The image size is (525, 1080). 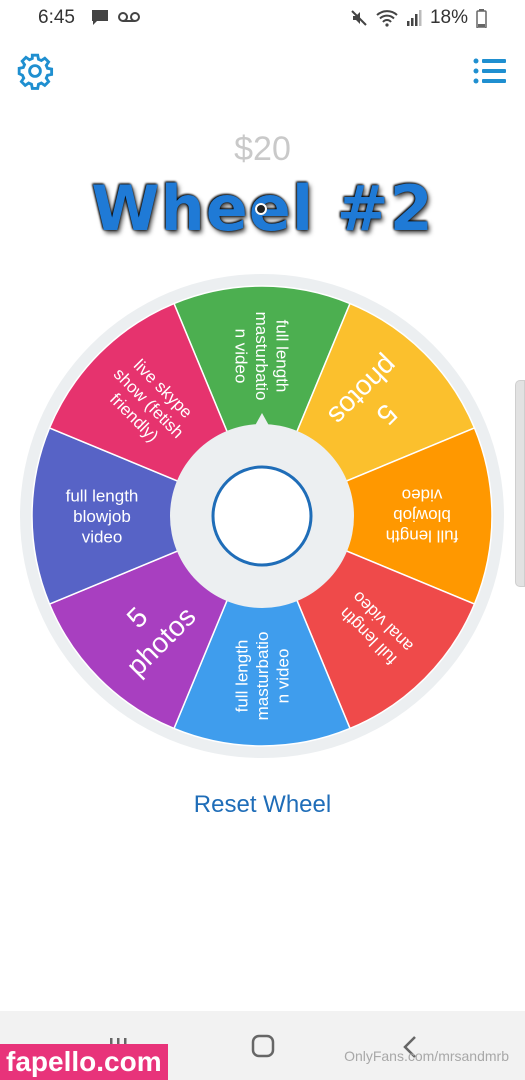 What do you see at coordinates (262, 516) in the screenshot?
I see `spin-button` at bounding box center [262, 516].